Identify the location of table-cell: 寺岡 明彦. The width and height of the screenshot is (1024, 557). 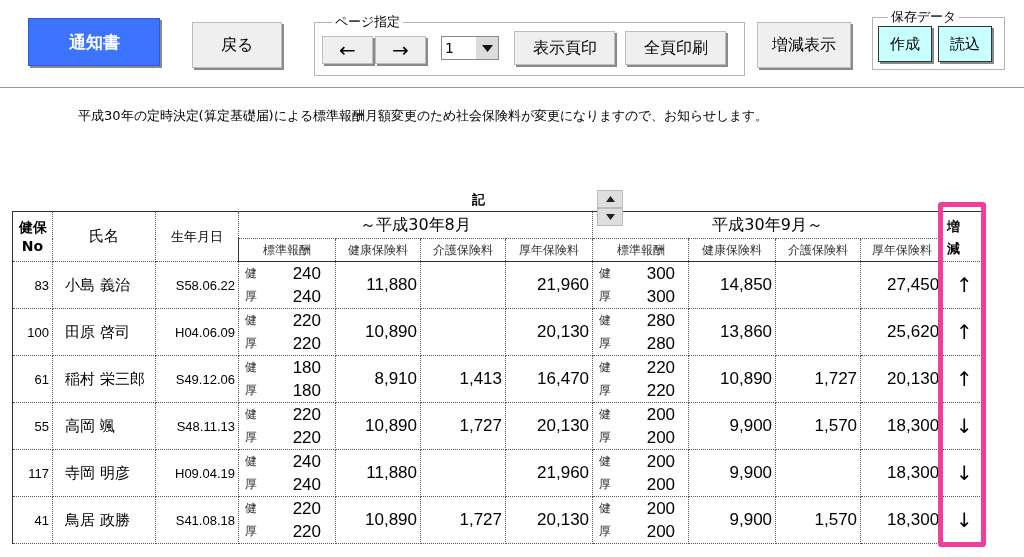
(104, 473).